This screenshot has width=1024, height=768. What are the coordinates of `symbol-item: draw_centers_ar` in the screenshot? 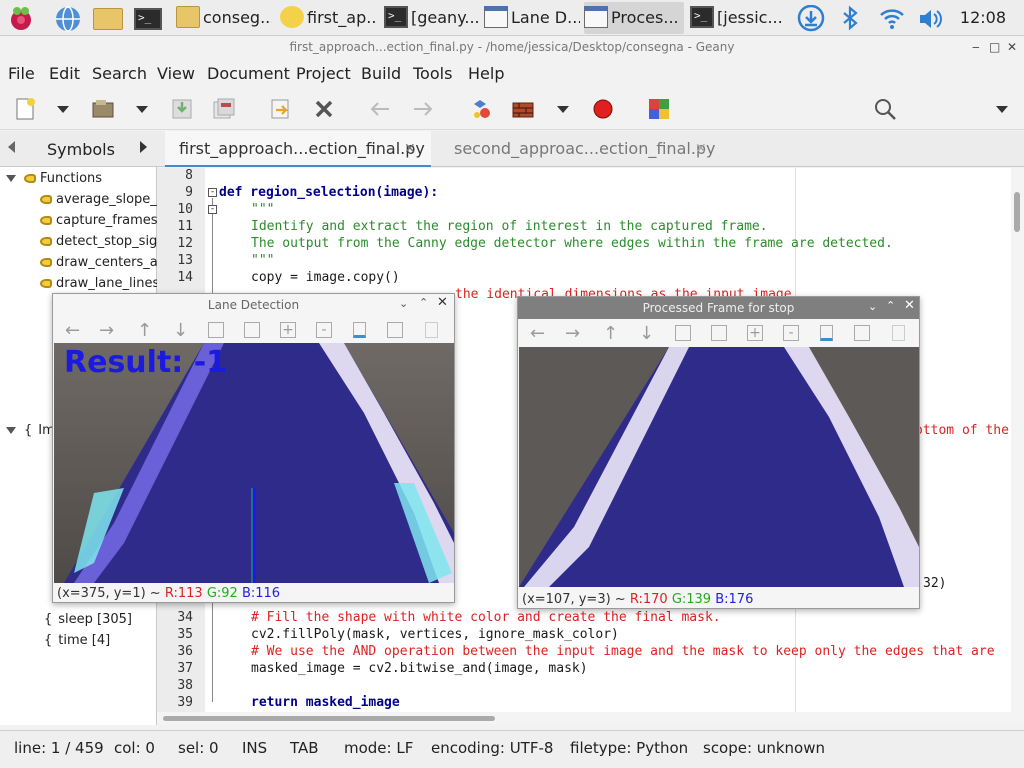 It's located at (101, 262).